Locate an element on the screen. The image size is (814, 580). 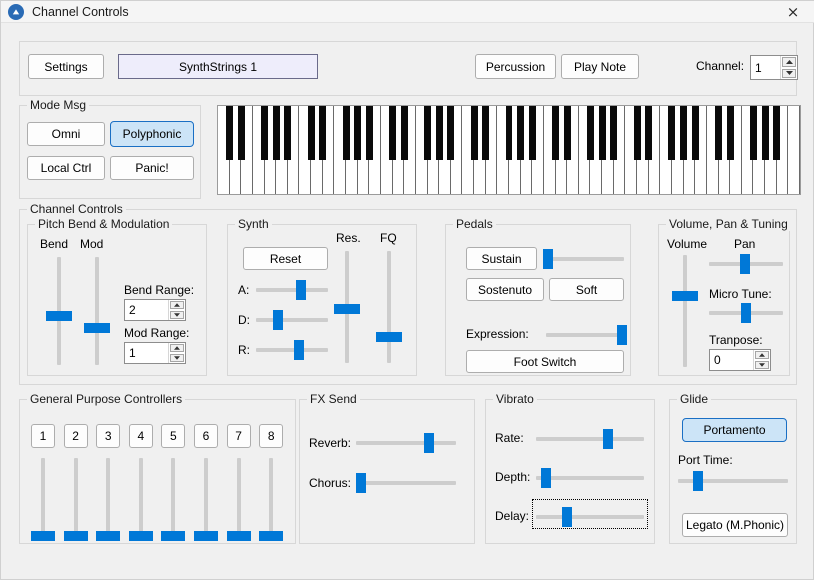
mod-range-spinbox: 1 is located at coordinates (155, 353).